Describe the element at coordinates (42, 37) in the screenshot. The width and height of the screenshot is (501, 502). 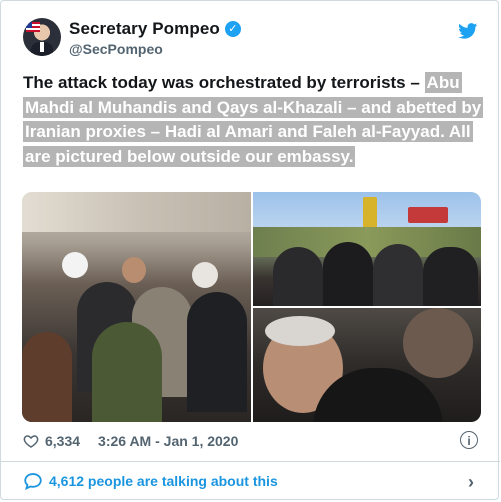
I see `avatar` at that location.